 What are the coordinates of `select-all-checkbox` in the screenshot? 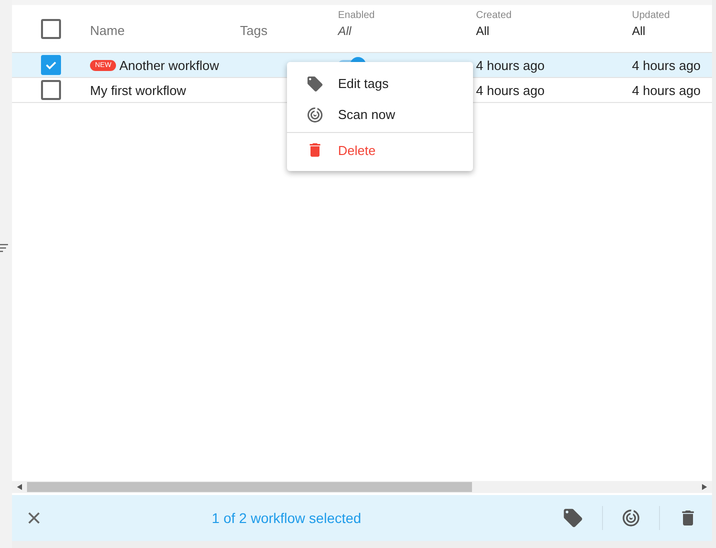 It's located at (51, 29).